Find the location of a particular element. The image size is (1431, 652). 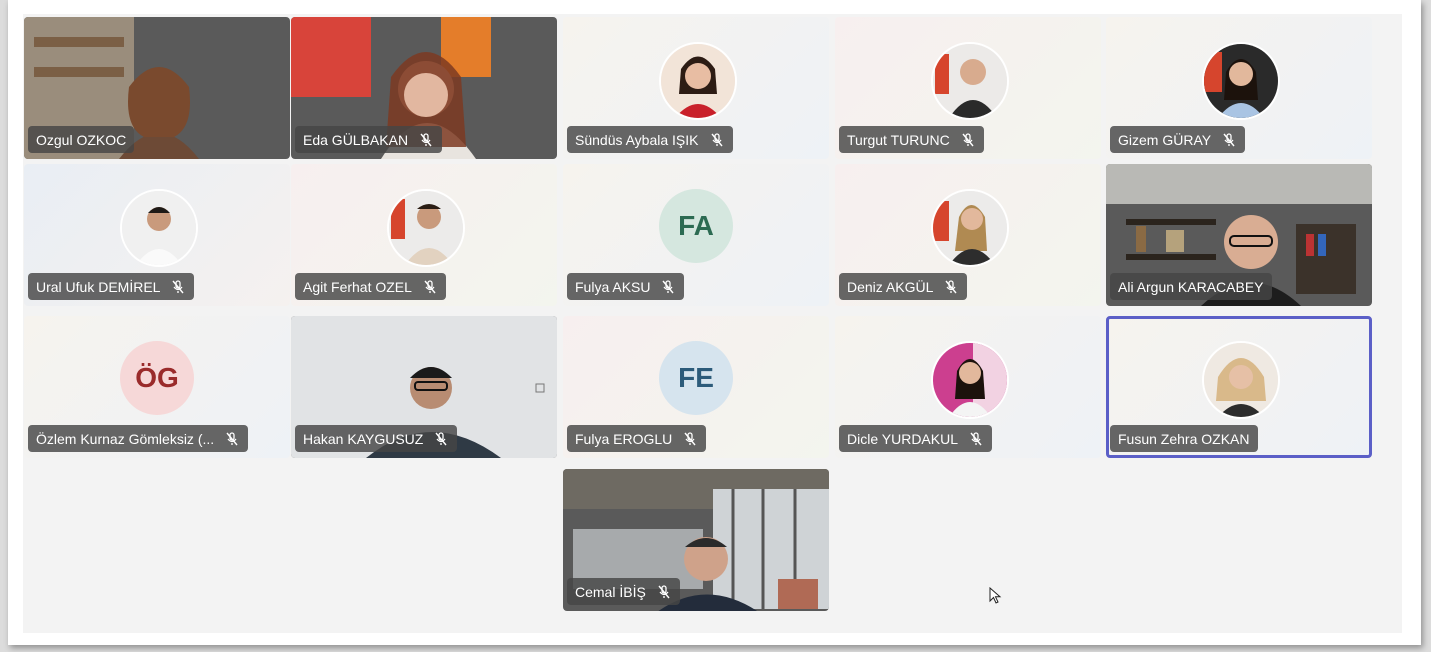

participant-tile: FE Fulya EROGLU is located at coordinates (696, 387).